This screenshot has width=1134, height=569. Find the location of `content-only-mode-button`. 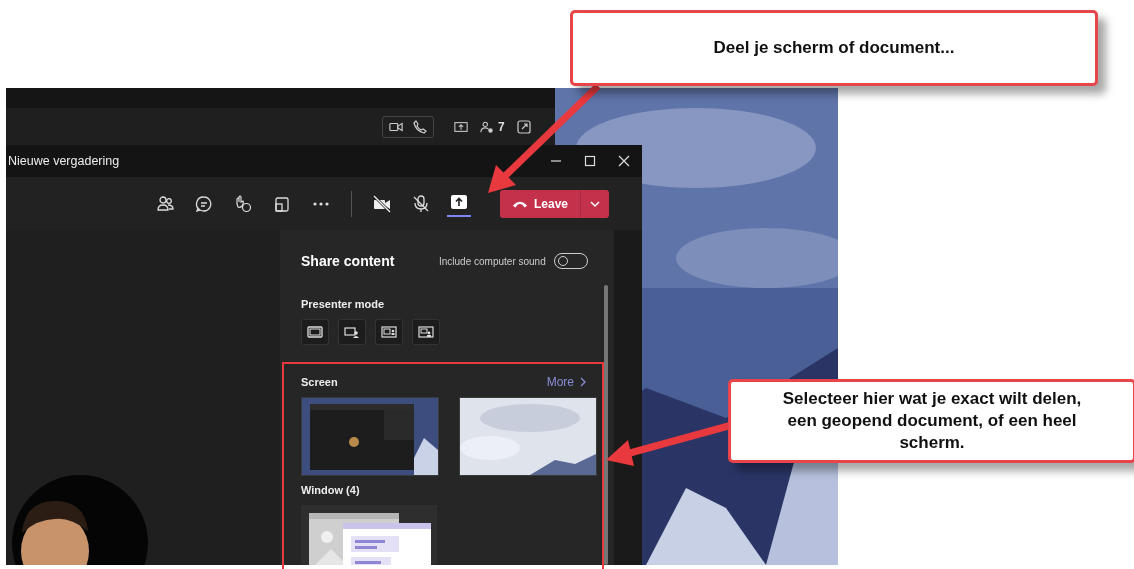

content-only-mode-button is located at coordinates (315, 332).